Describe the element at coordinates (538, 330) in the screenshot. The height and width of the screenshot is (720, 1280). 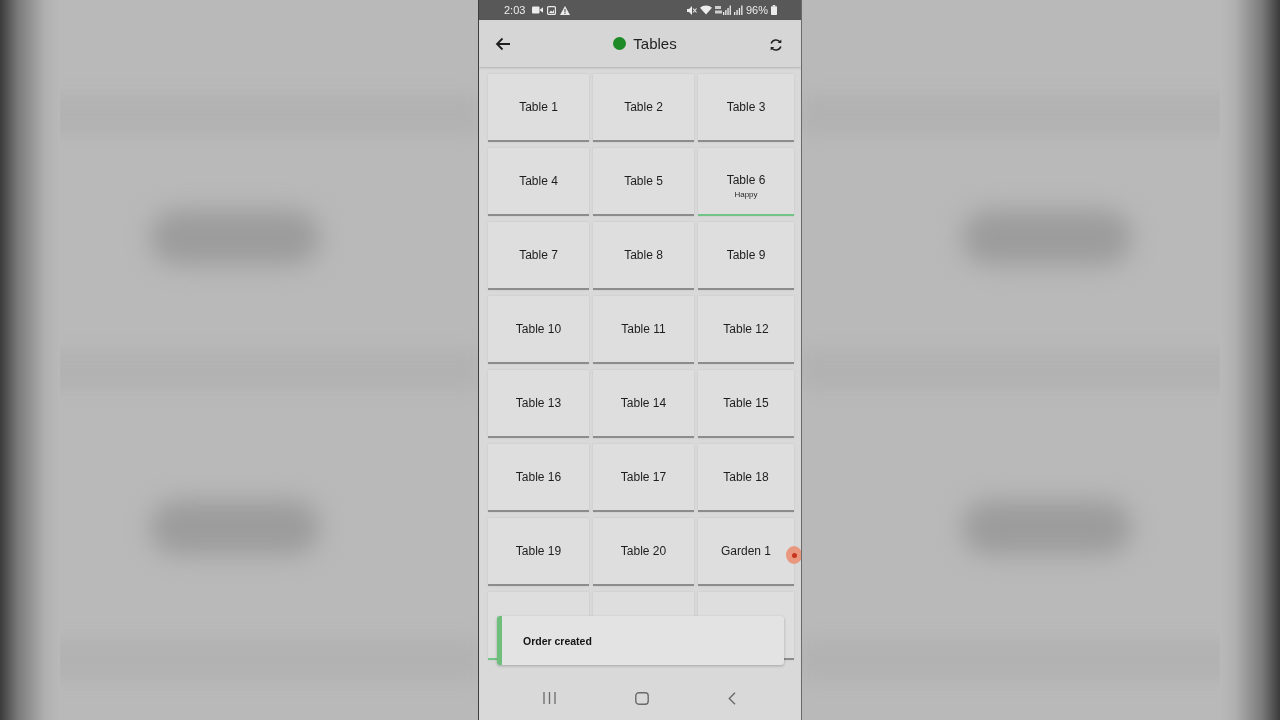
I see `table-tile: Table 10` at that location.